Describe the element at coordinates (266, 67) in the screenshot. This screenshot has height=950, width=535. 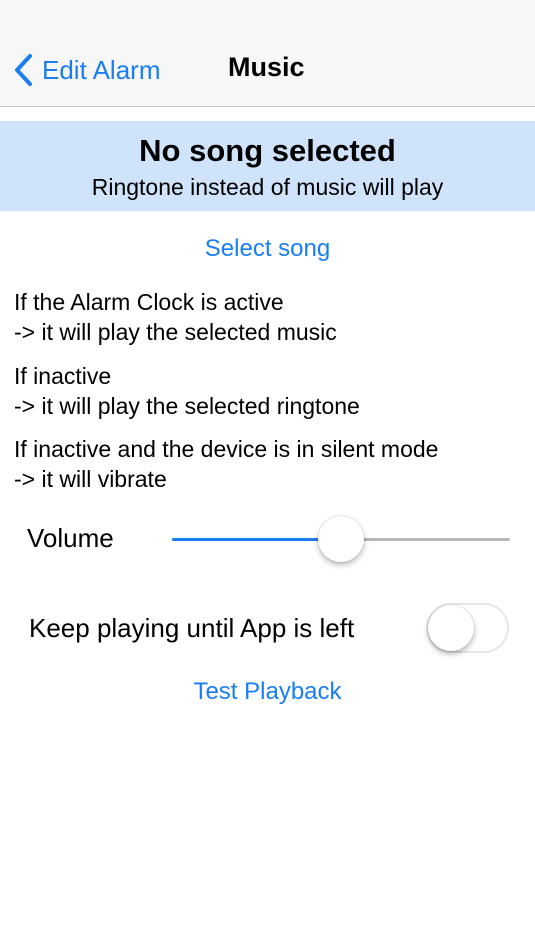
I see `page-title: Music` at that location.